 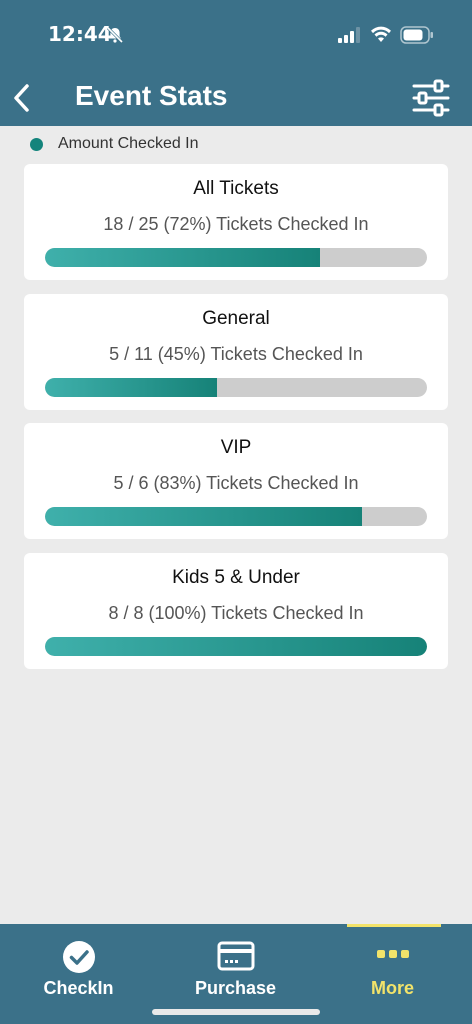 I want to click on card-stat: 18 / 25 (72%) Tickets Checked In, so click(x=236, y=224).